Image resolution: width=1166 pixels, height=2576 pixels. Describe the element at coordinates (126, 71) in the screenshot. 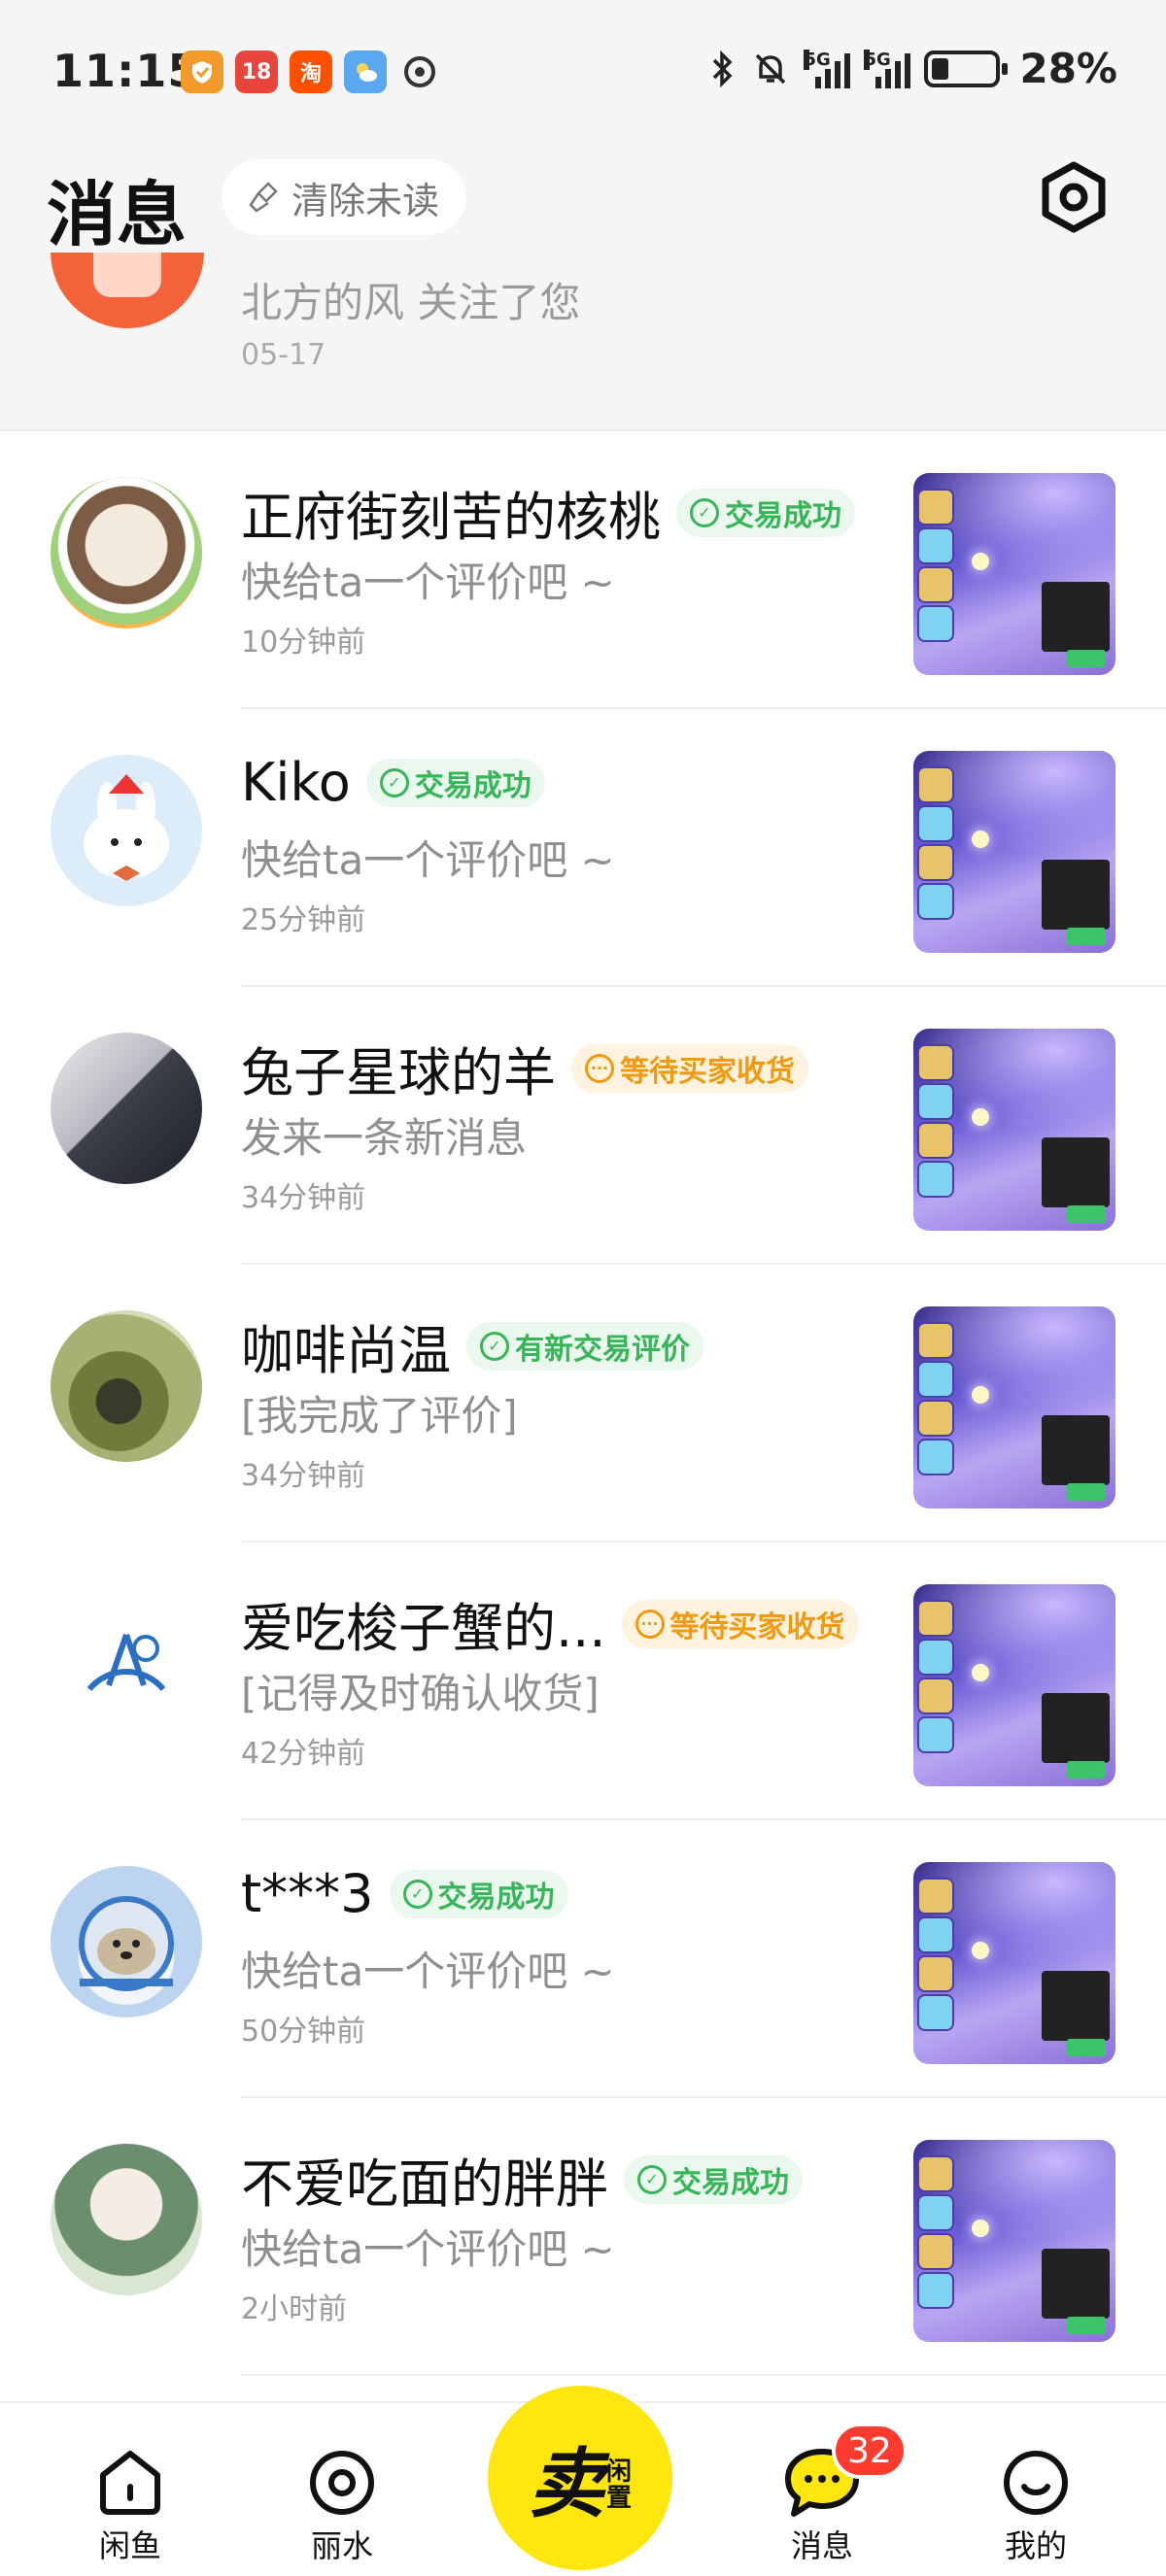

I see `status-time: 11:15` at that location.